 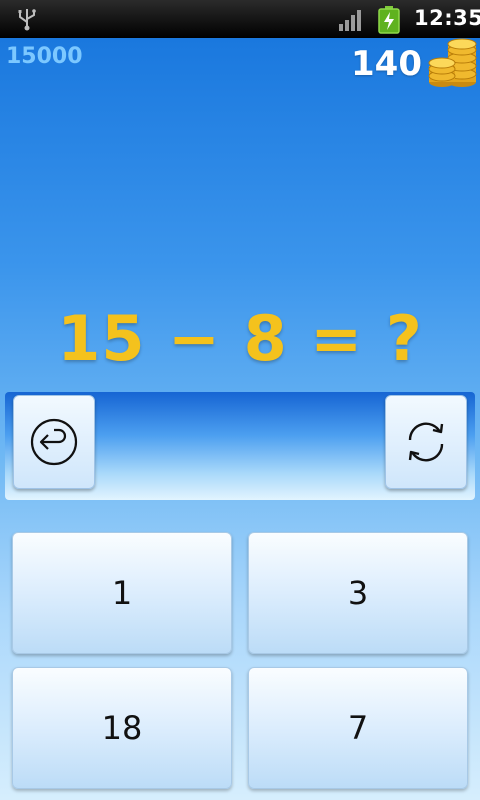 I want to click on answer-option-1: 1, so click(x=122, y=593).